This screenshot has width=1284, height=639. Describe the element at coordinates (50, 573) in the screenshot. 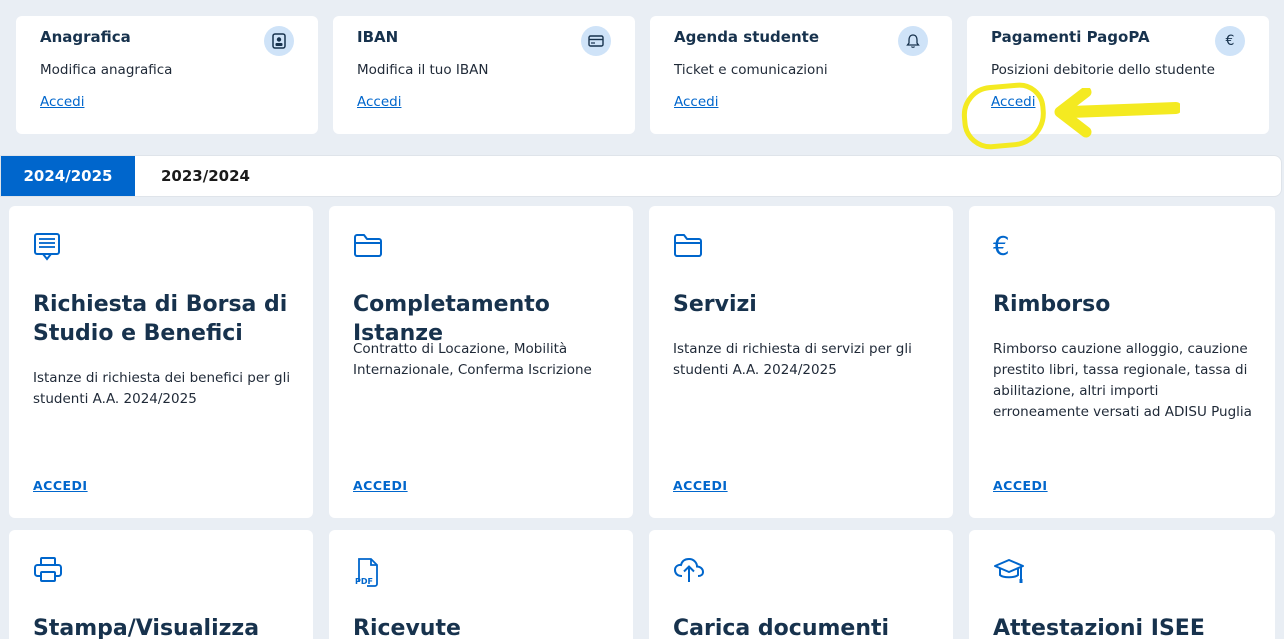

I see `printer-icon` at that location.